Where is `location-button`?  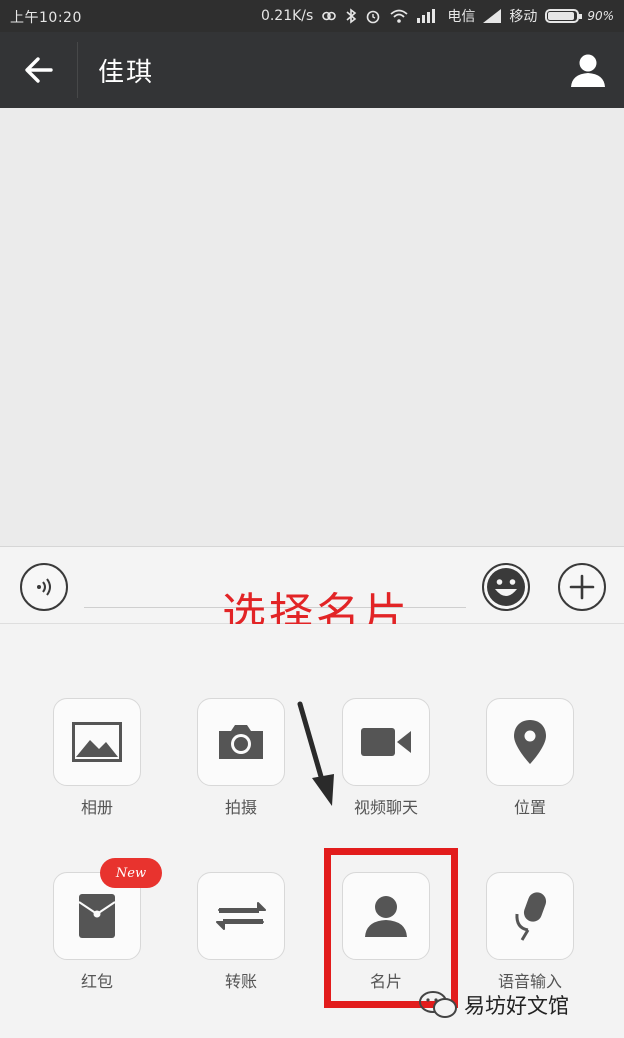
location-button is located at coordinates (530, 742).